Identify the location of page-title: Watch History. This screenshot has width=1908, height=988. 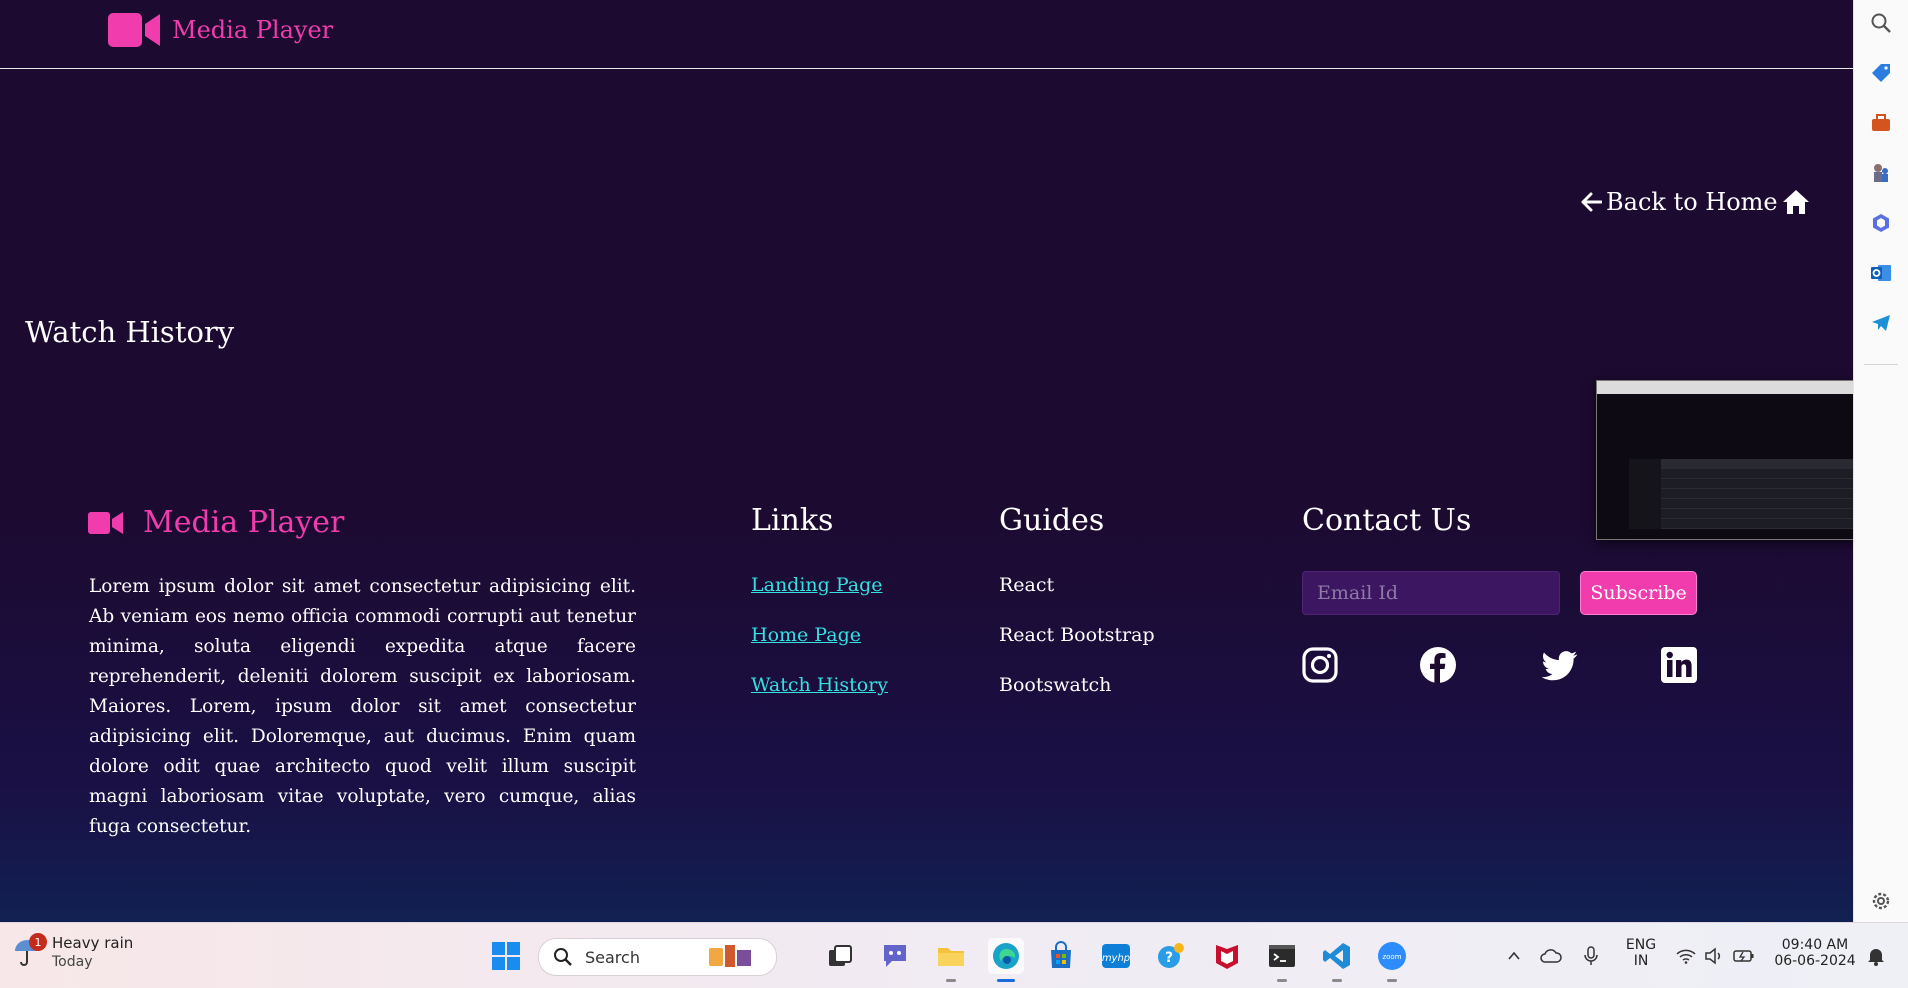
(130, 332).